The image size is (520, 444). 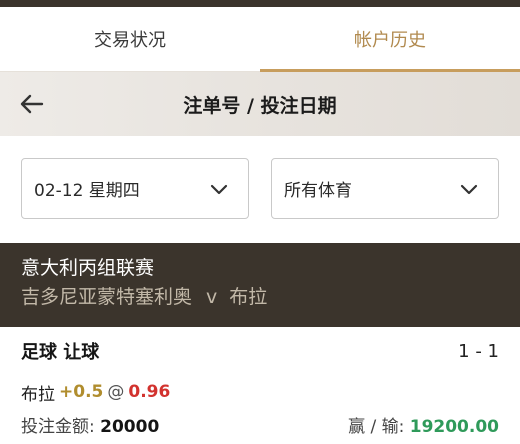 What do you see at coordinates (212, 297) in the screenshot?
I see `vs-label: v` at bounding box center [212, 297].